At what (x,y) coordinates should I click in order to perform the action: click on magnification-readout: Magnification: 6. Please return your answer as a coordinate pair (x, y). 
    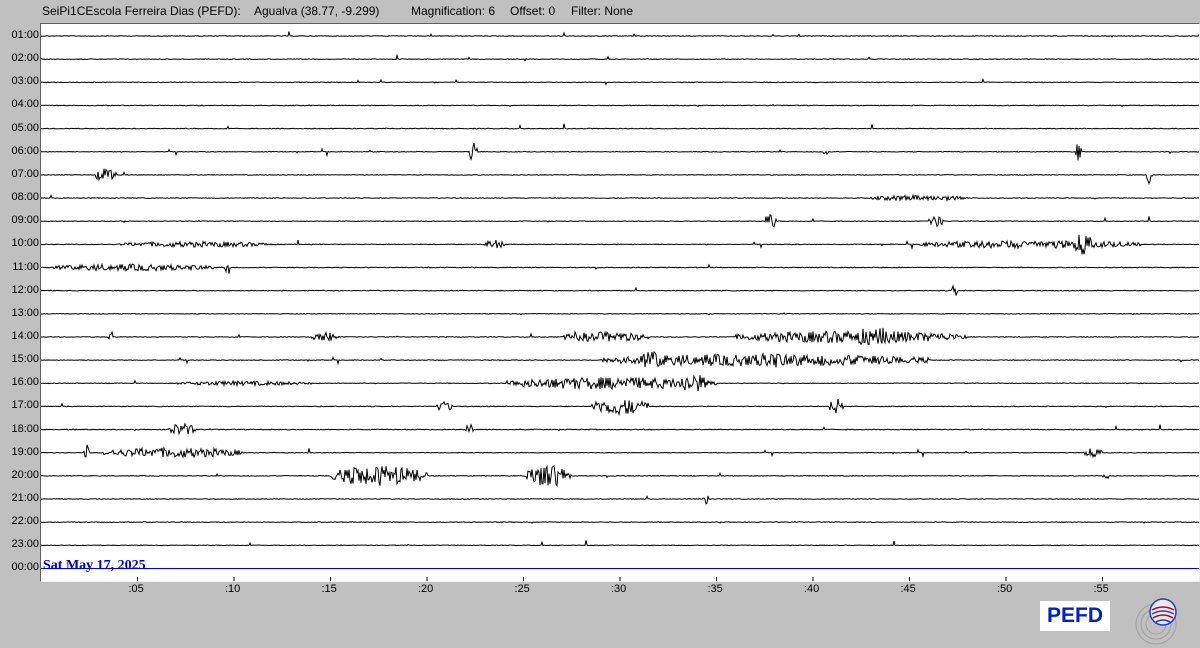
    Looking at the image, I should click on (453, 11).